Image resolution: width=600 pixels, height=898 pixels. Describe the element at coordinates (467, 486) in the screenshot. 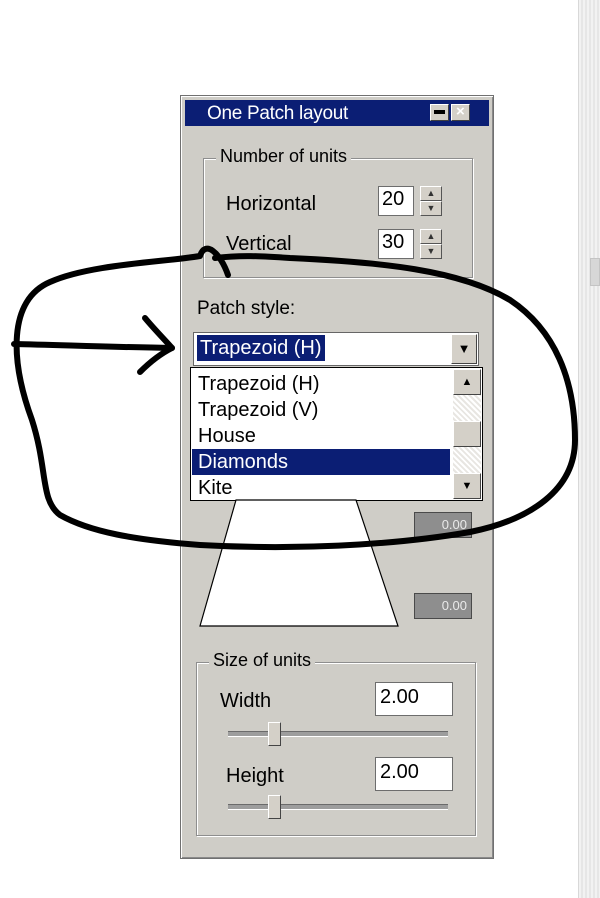

I see `scroll-down-icon: ▼` at that location.